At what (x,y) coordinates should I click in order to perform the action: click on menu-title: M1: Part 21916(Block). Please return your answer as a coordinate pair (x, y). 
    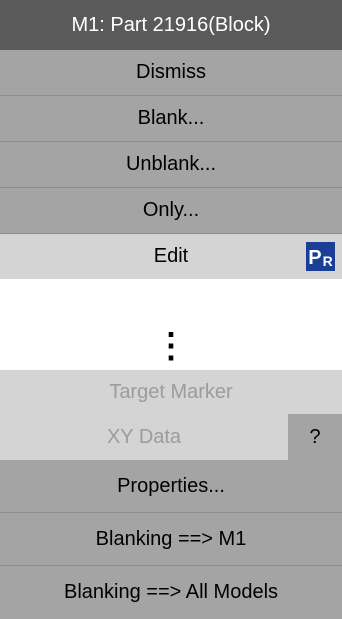
    Looking at the image, I should click on (171, 25).